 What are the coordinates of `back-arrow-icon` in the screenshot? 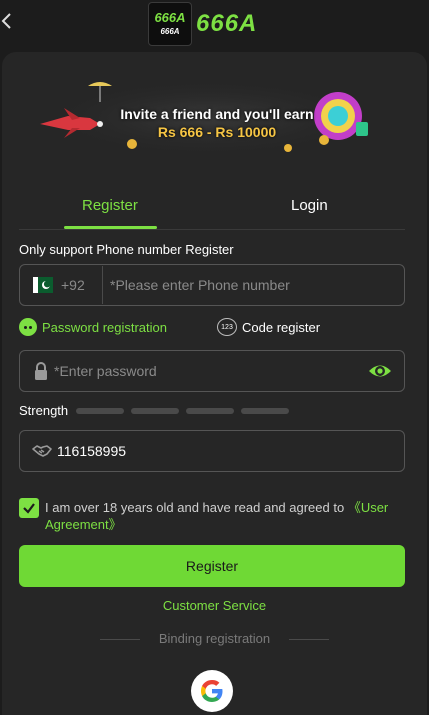 It's located at (7, 21).